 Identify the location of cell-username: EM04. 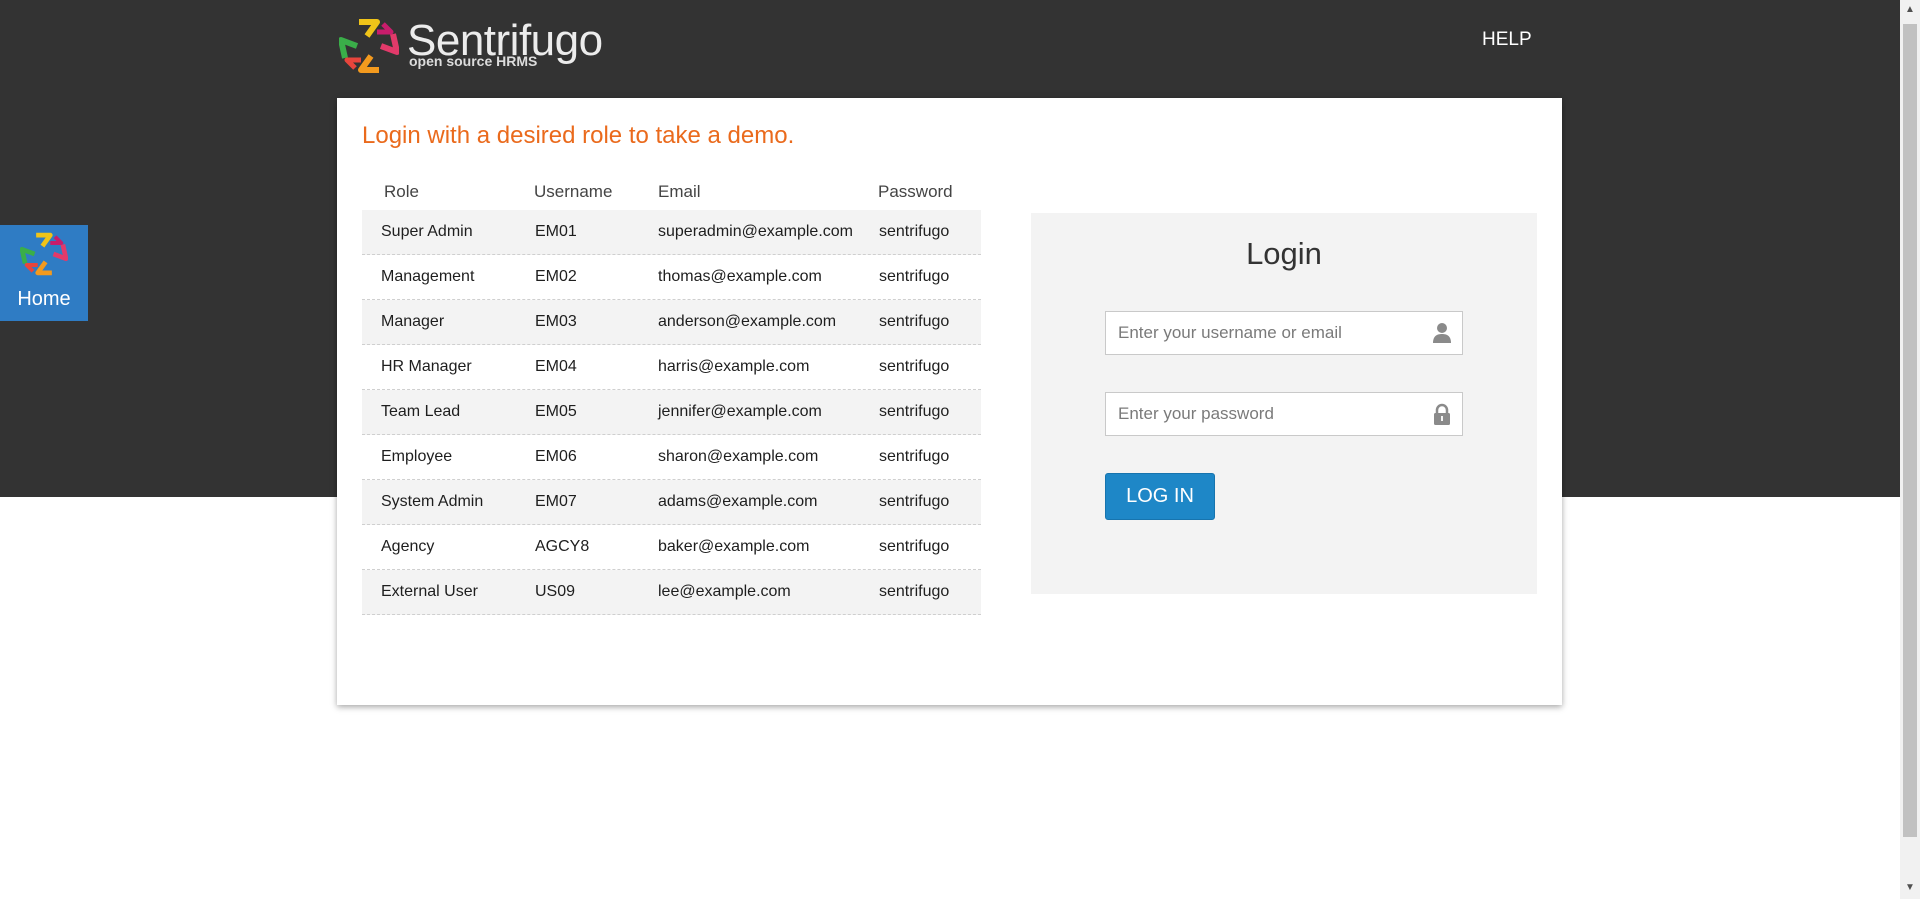
(556, 366).